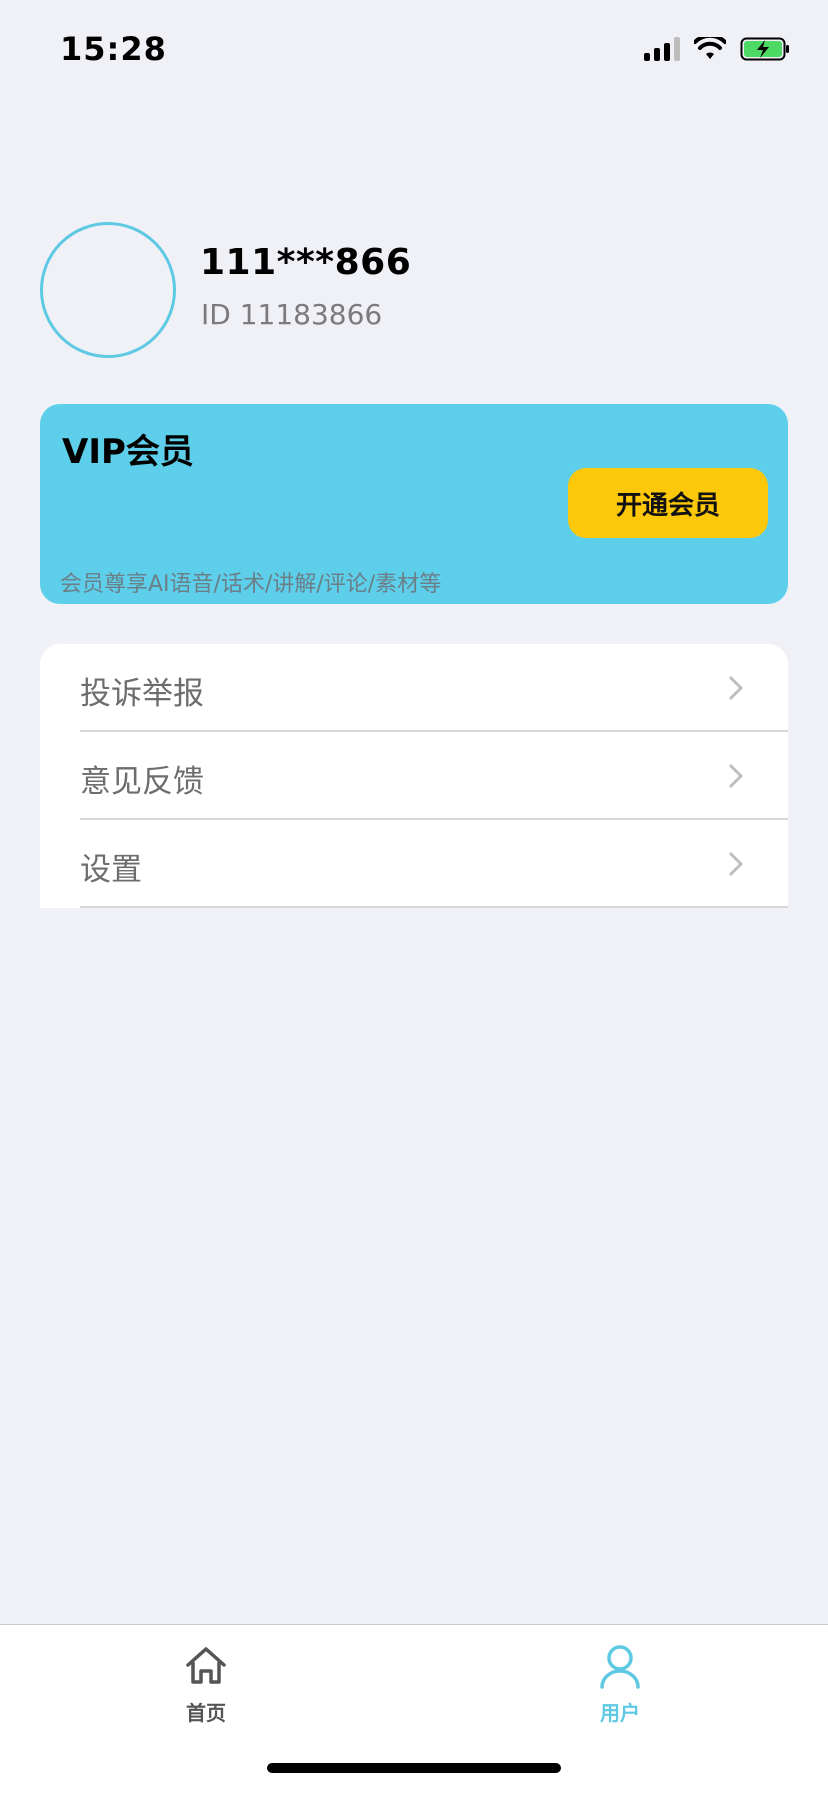 This screenshot has width=828, height=1793. I want to click on menu-item-feedback: 意见反馈, so click(414, 776).